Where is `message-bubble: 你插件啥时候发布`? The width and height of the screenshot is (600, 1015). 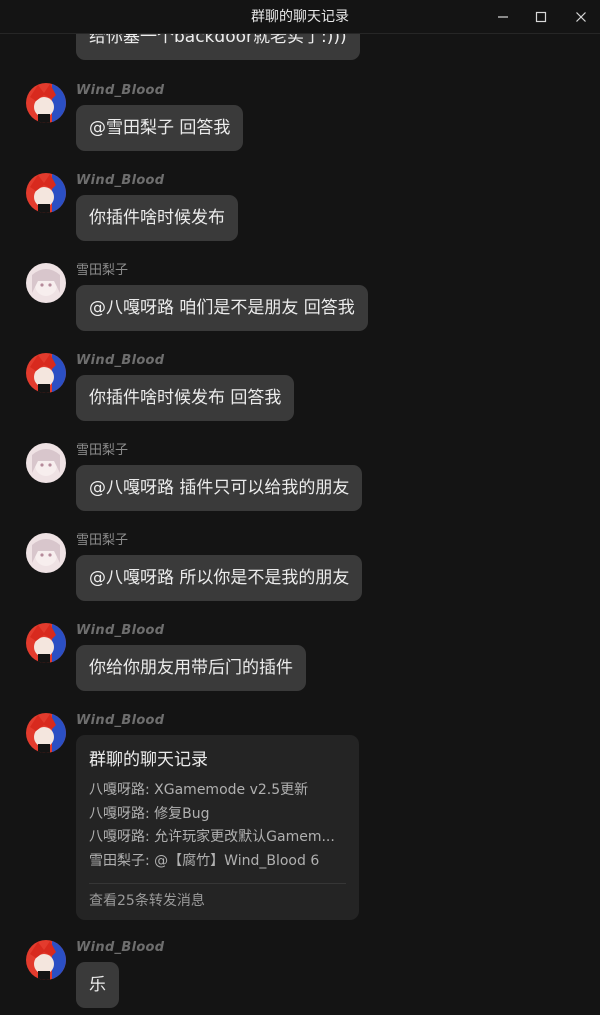
message-bubble: 你插件啥时候发布 is located at coordinates (157, 218).